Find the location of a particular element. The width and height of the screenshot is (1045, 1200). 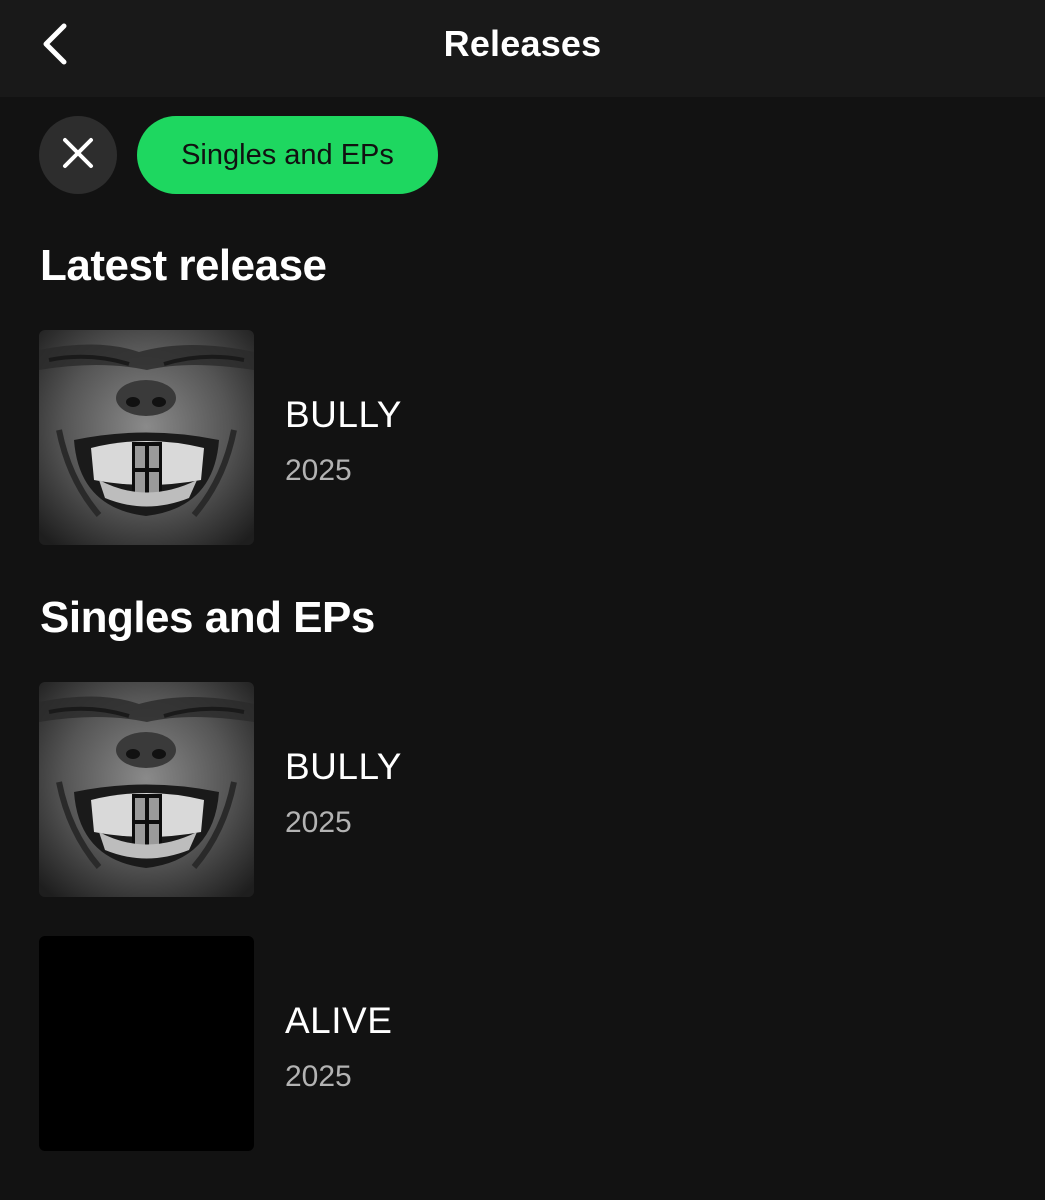

filter-chip-singles-eps: Singles and EPs is located at coordinates (287, 155).